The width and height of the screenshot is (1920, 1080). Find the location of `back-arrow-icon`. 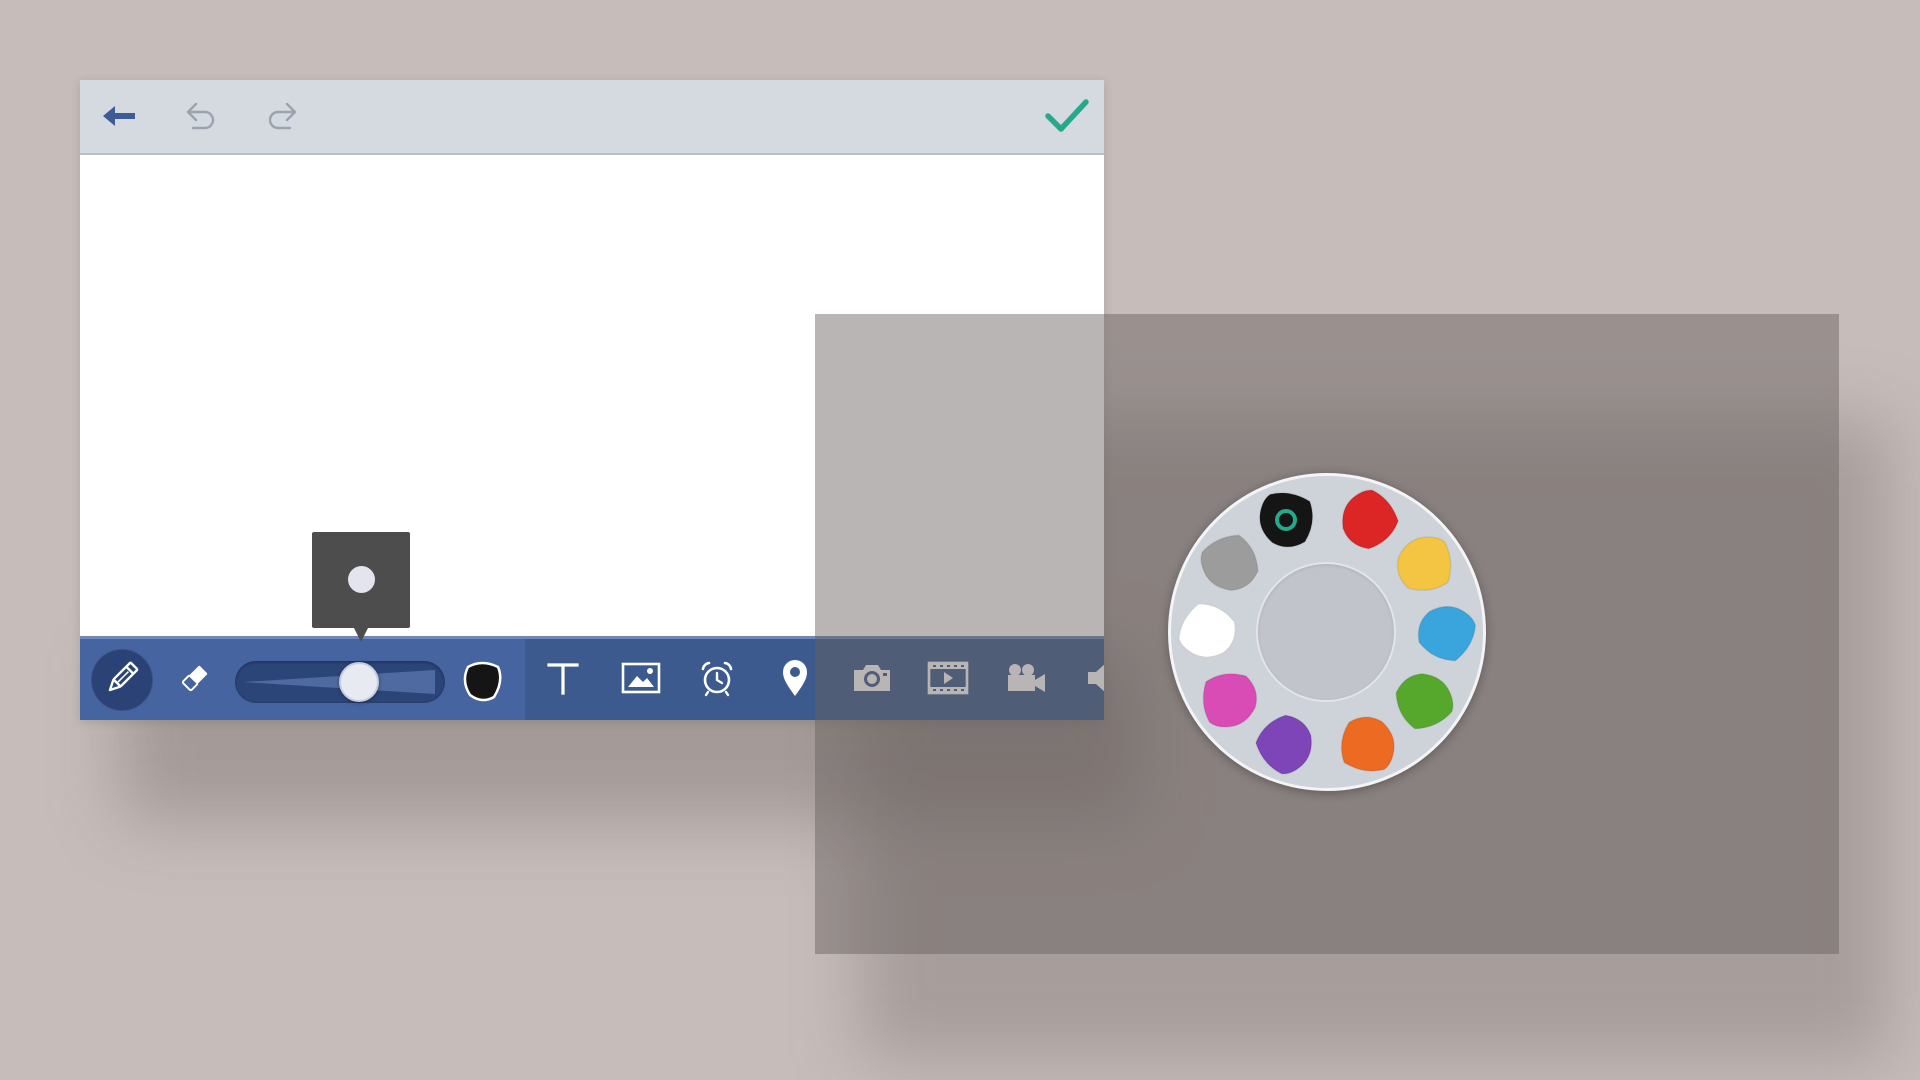

back-arrow-icon is located at coordinates (119, 118).